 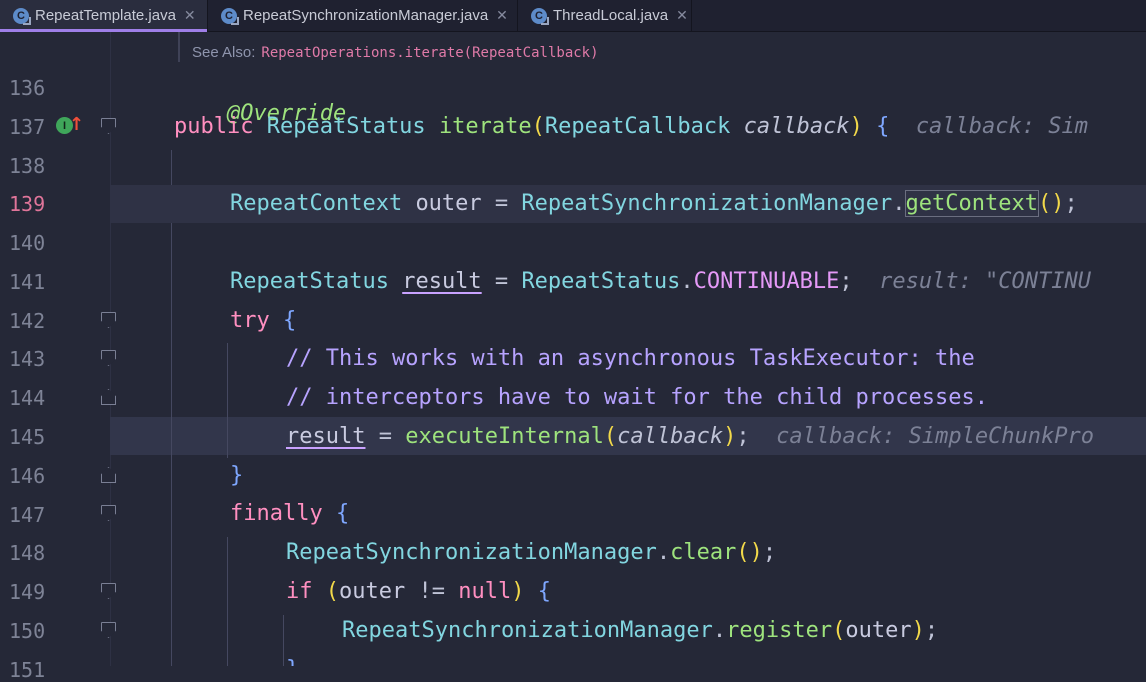 What do you see at coordinates (27, 553) in the screenshot?
I see `line-number: 148` at bounding box center [27, 553].